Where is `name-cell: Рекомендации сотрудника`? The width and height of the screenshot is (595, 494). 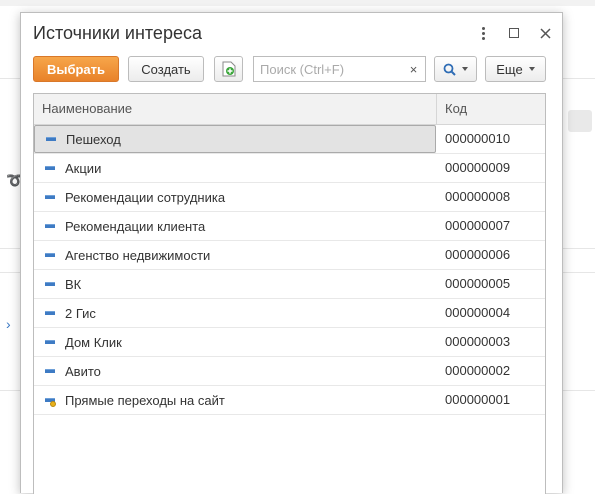 name-cell: Рекомендации сотрудника is located at coordinates (235, 197).